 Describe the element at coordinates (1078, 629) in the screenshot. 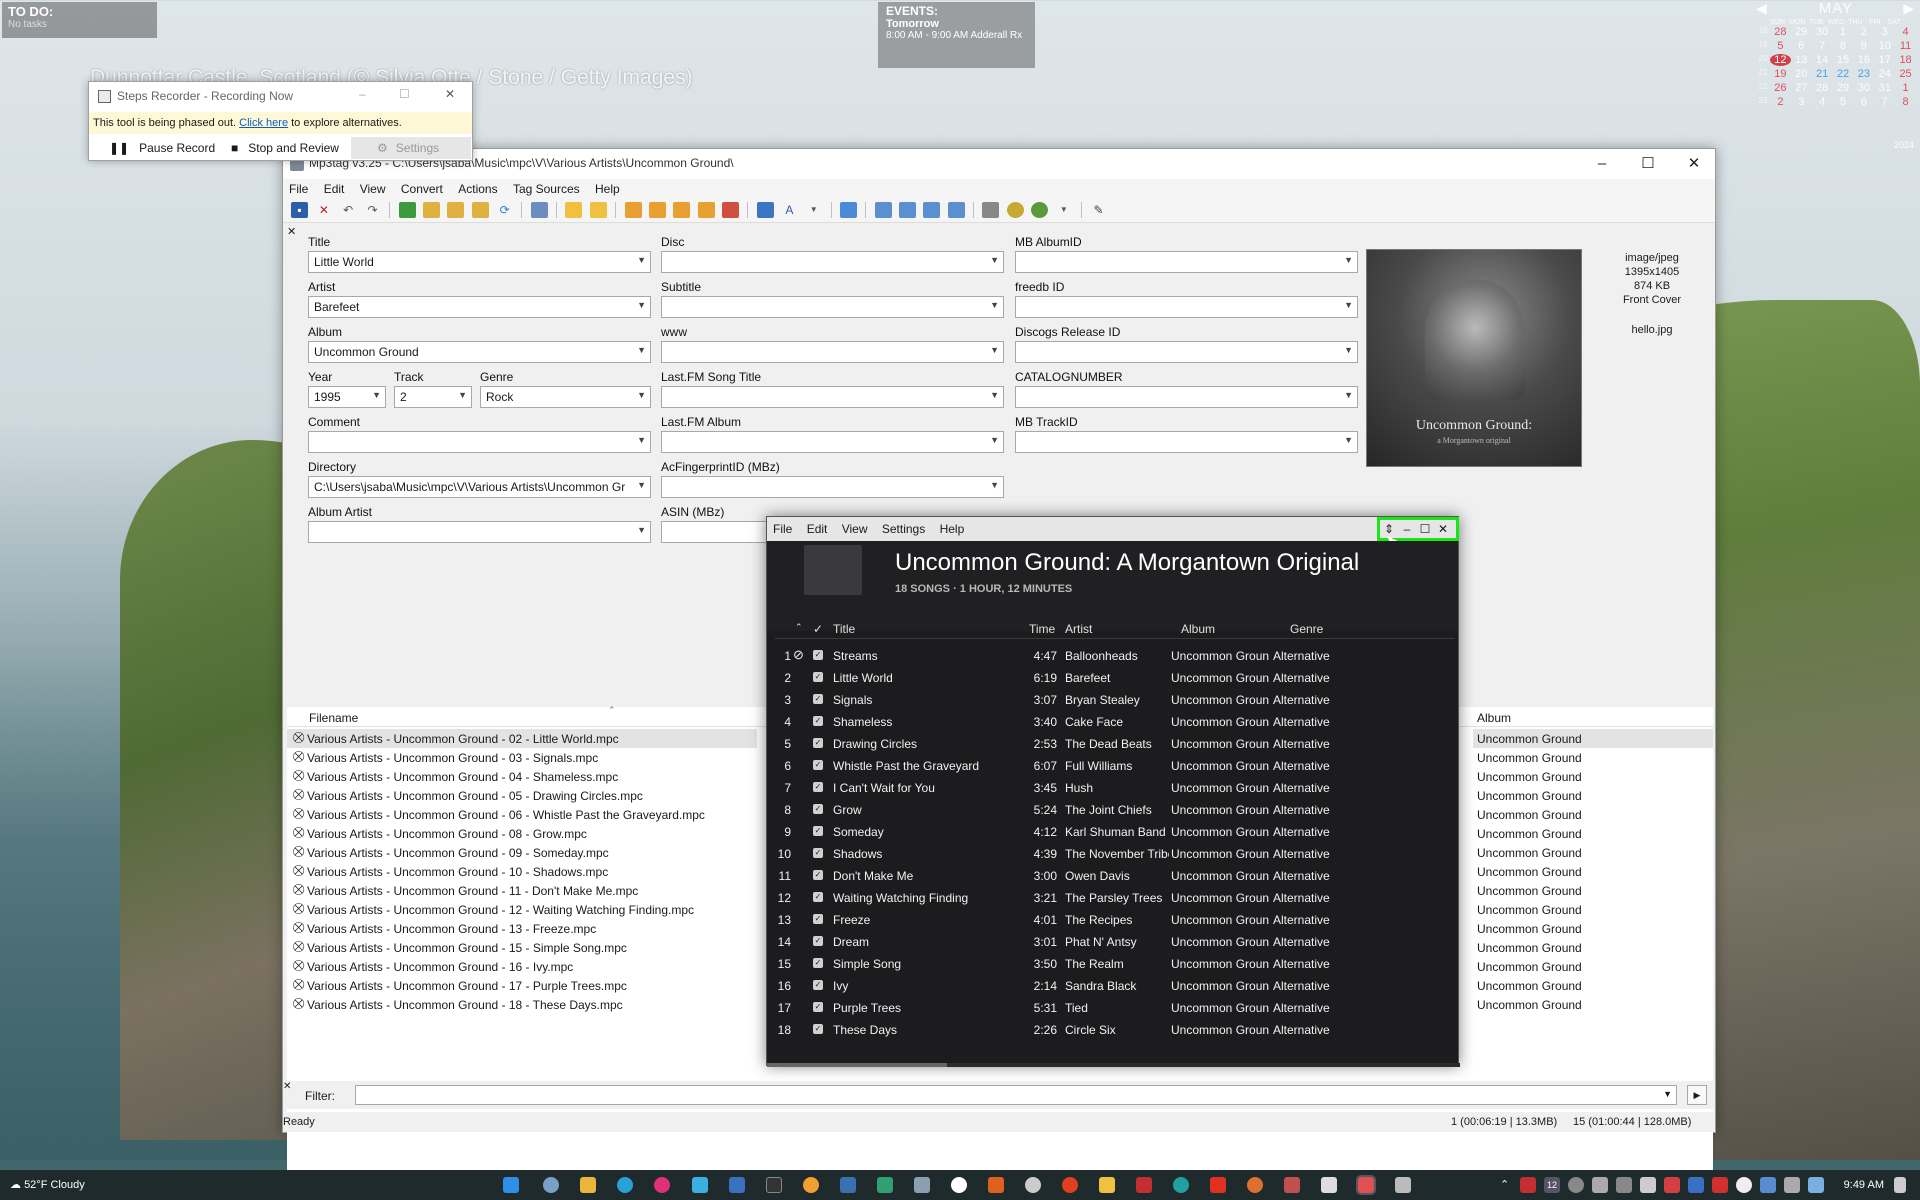

I see `column-header-artist: Artist` at that location.